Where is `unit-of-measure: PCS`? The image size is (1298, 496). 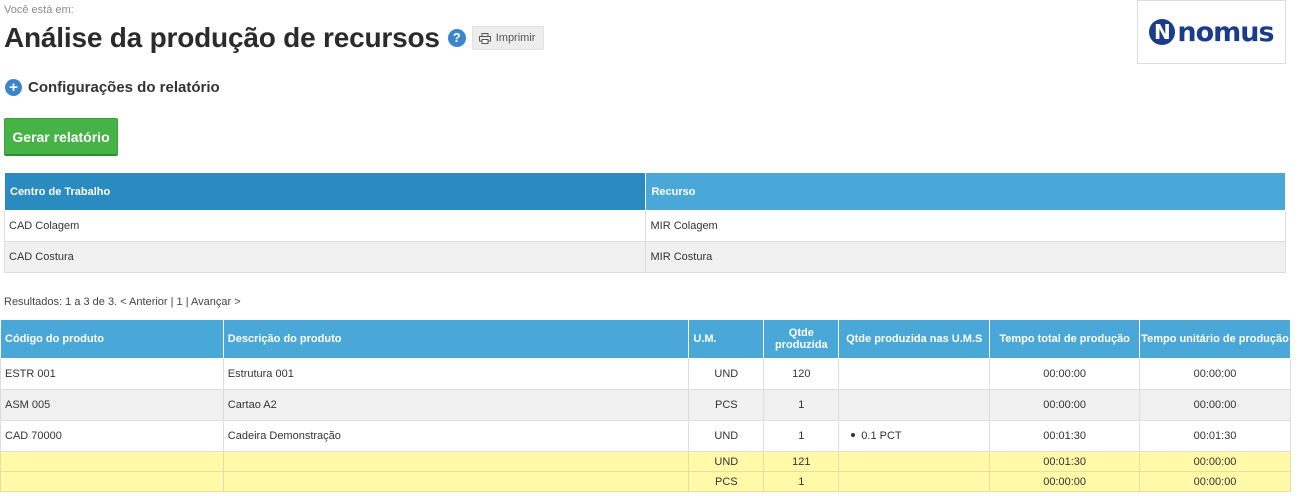 unit-of-measure: PCS is located at coordinates (726, 405).